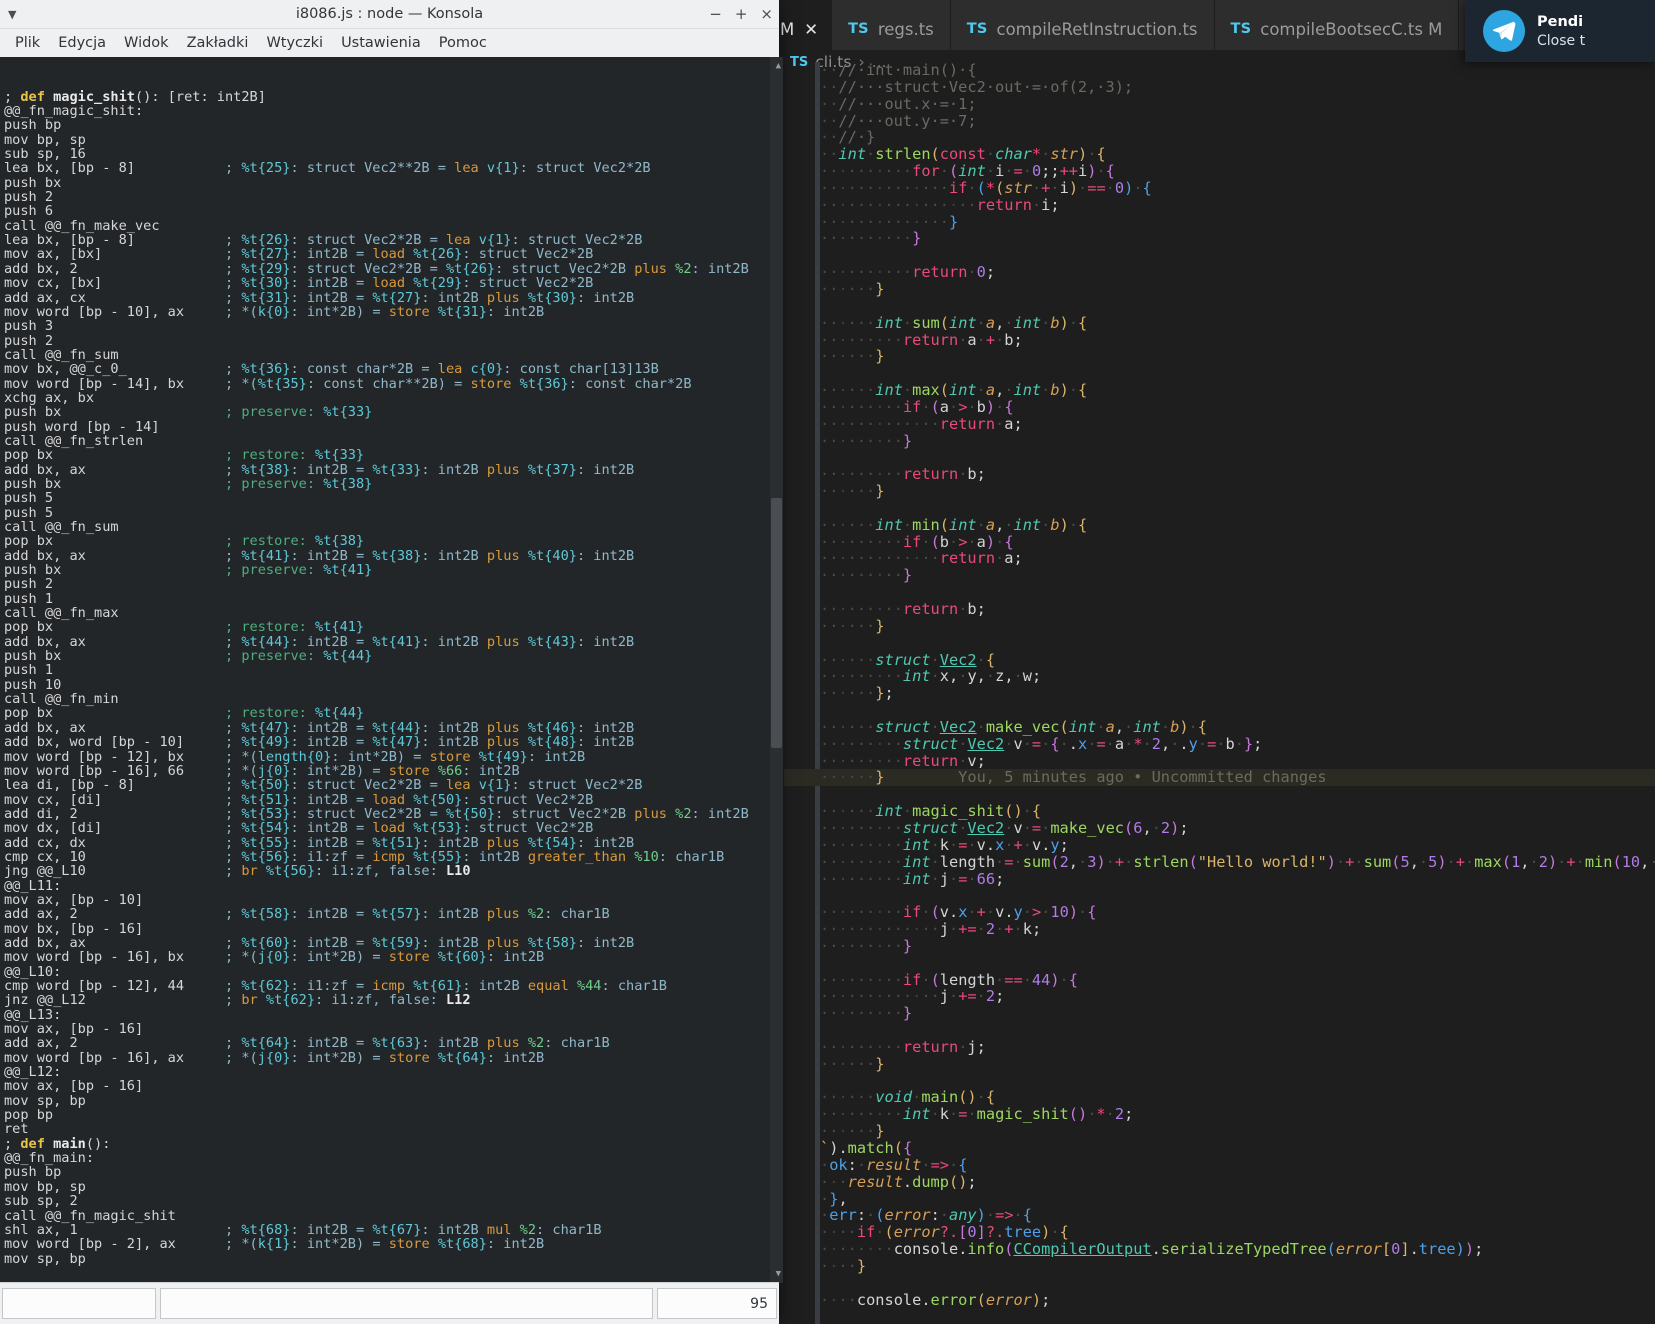 The image size is (1655, 1324). Describe the element at coordinates (12, 14) in the screenshot. I see `window-menu-caret-icon: ▼` at that location.